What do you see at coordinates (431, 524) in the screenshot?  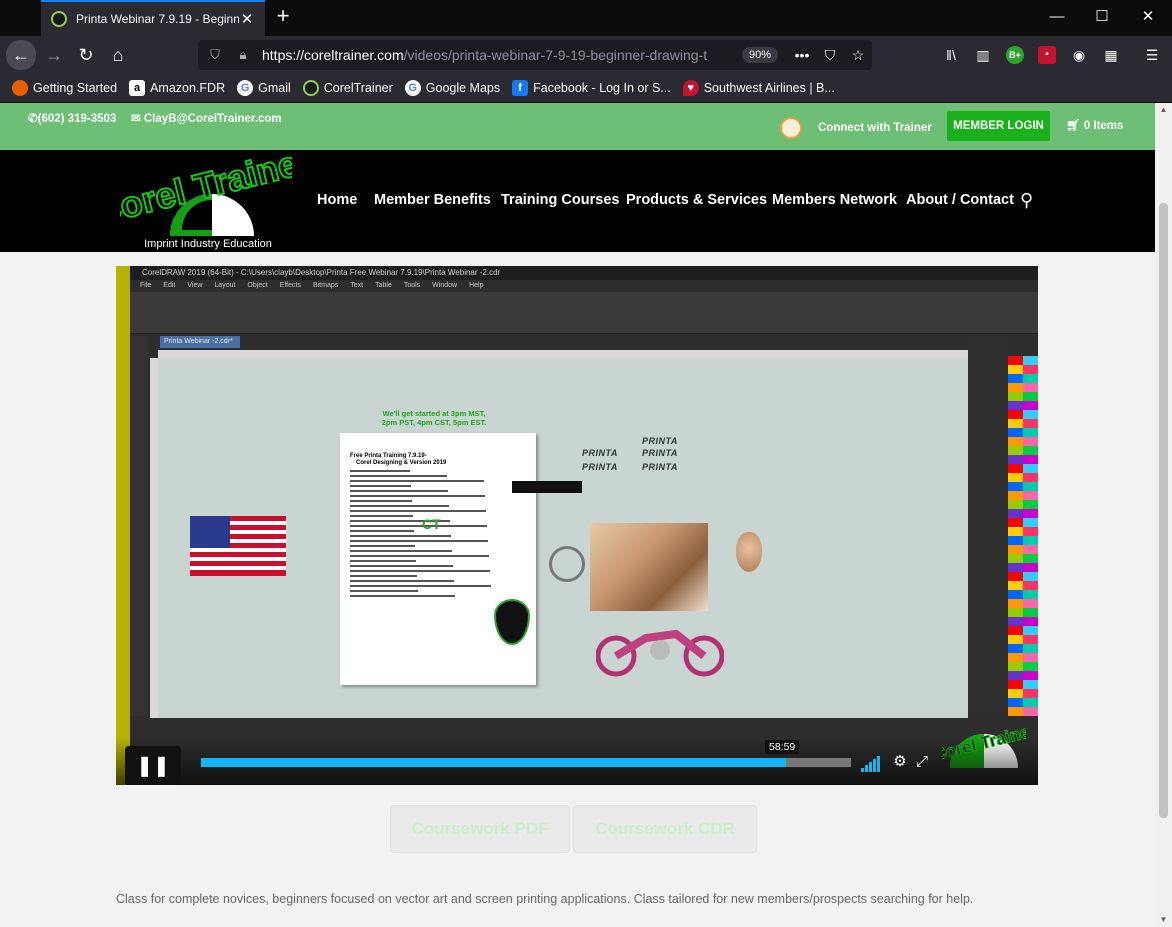 I see `ct-logo: CT` at bounding box center [431, 524].